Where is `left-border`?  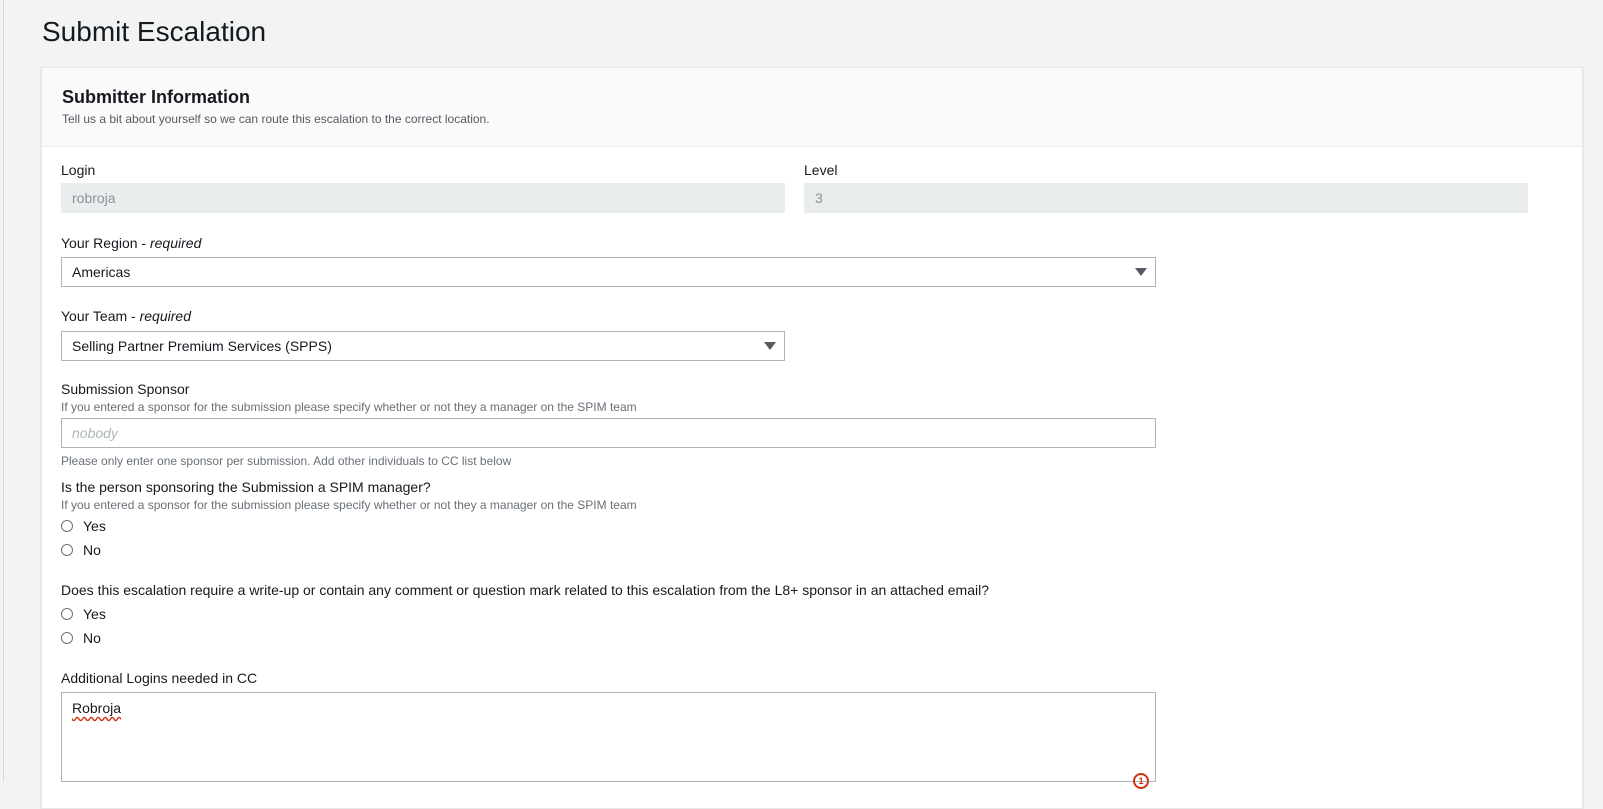
left-border is located at coordinates (3, 391).